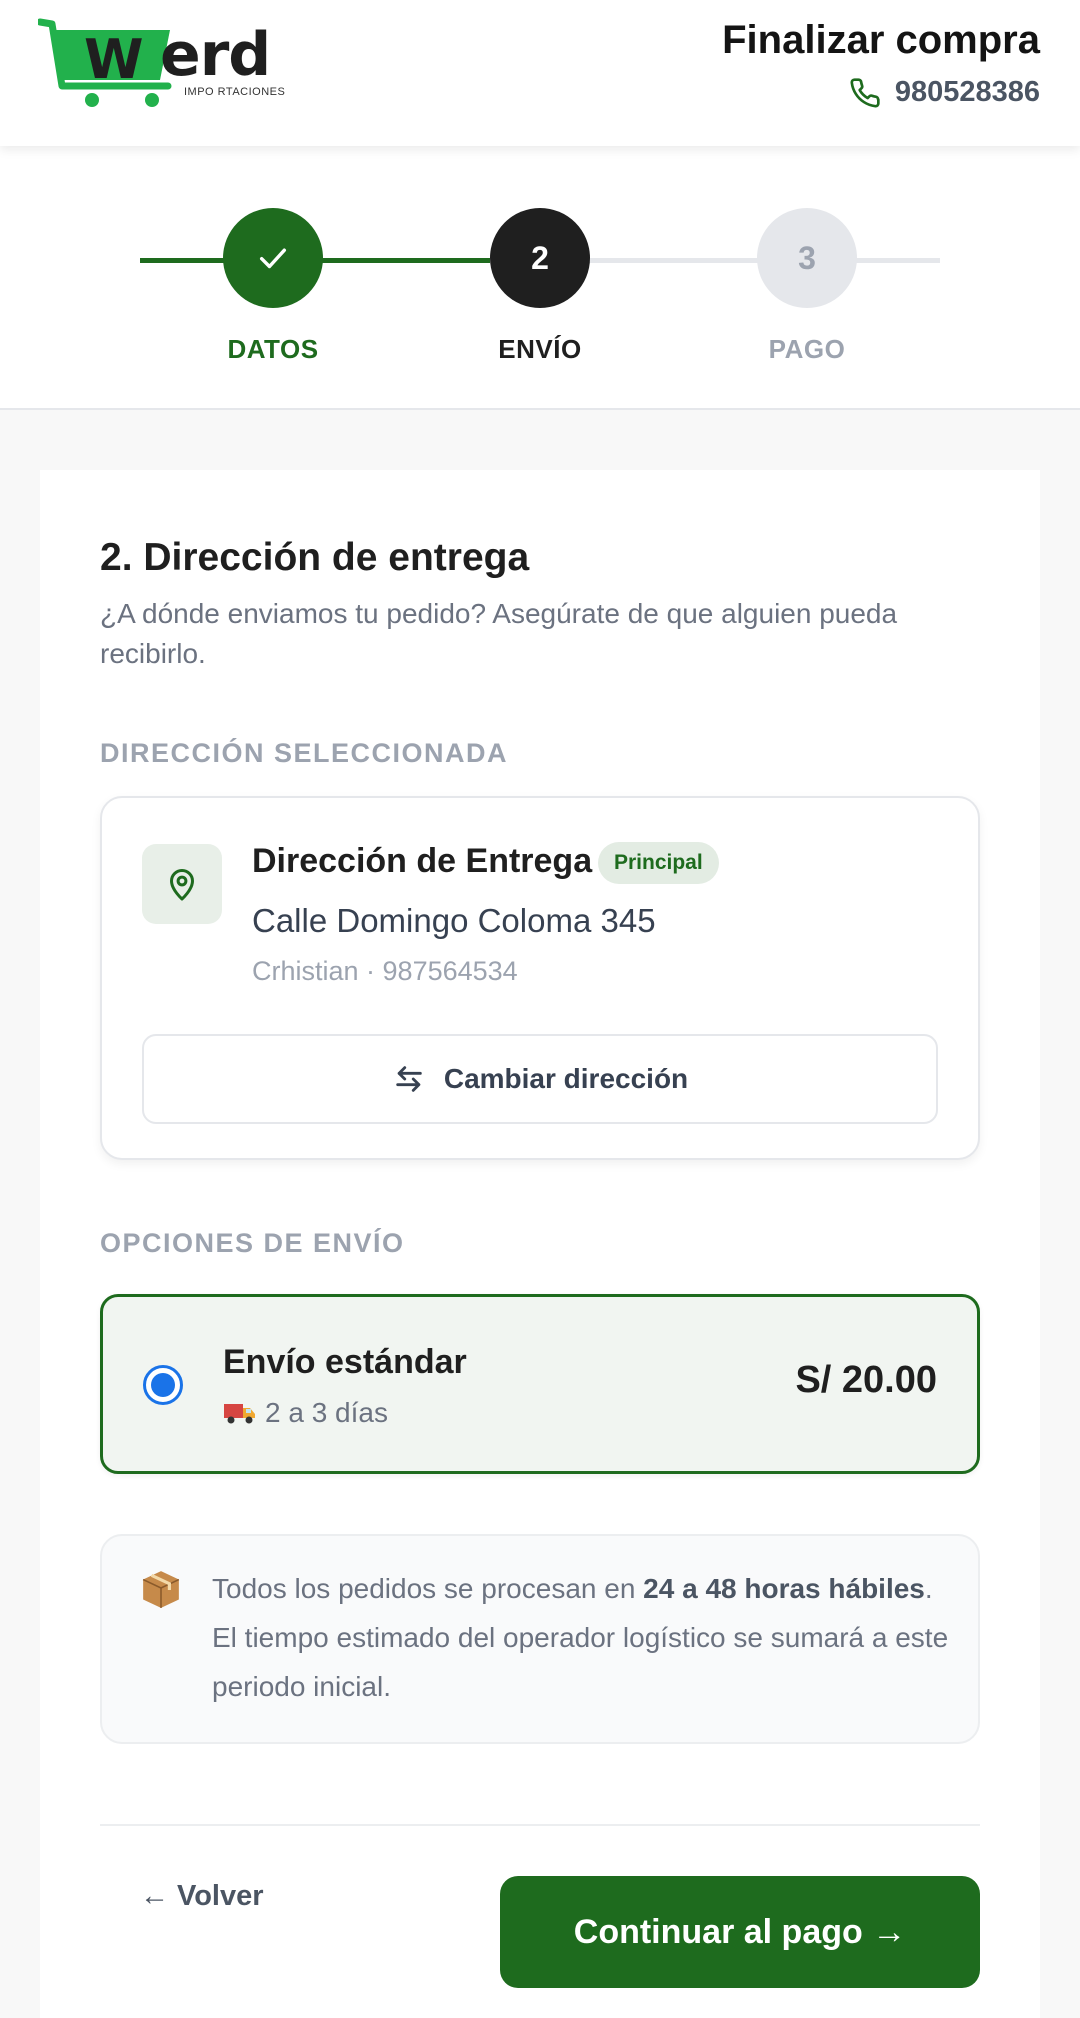 Image resolution: width=1080 pixels, height=2018 pixels. Describe the element at coordinates (182, 884) in the screenshot. I see `location-pin-icon` at that location.